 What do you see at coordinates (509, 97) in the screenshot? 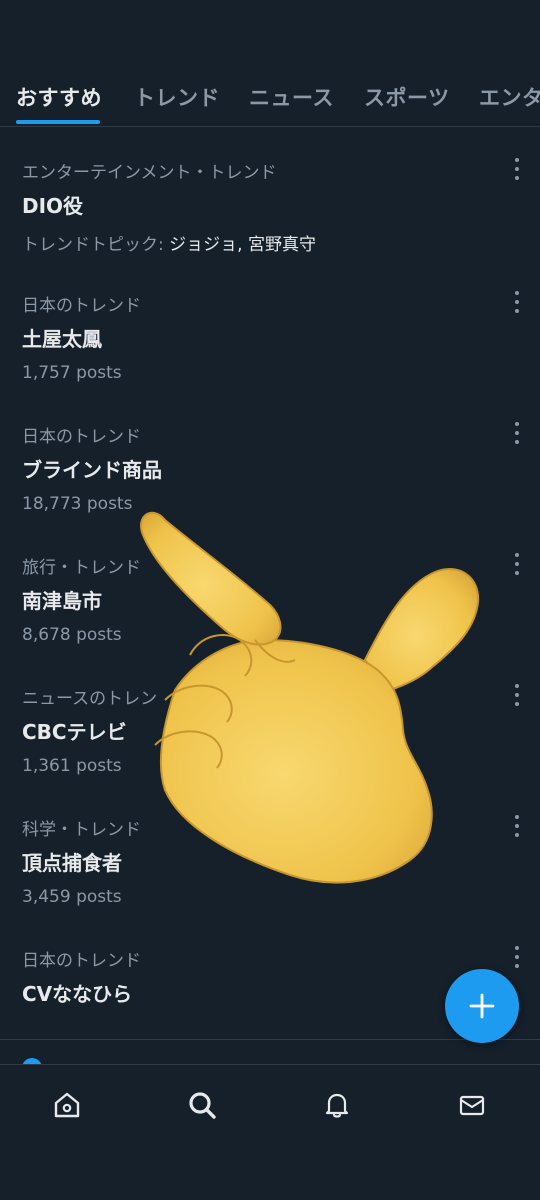
I see `tab-entertainment: エンタ` at bounding box center [509, 97].